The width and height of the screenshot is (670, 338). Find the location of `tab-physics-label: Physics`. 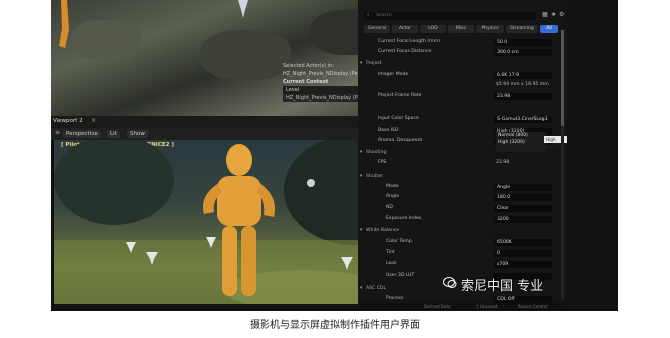

tab-physics-label: Physics is located at coordinates (490, 28).